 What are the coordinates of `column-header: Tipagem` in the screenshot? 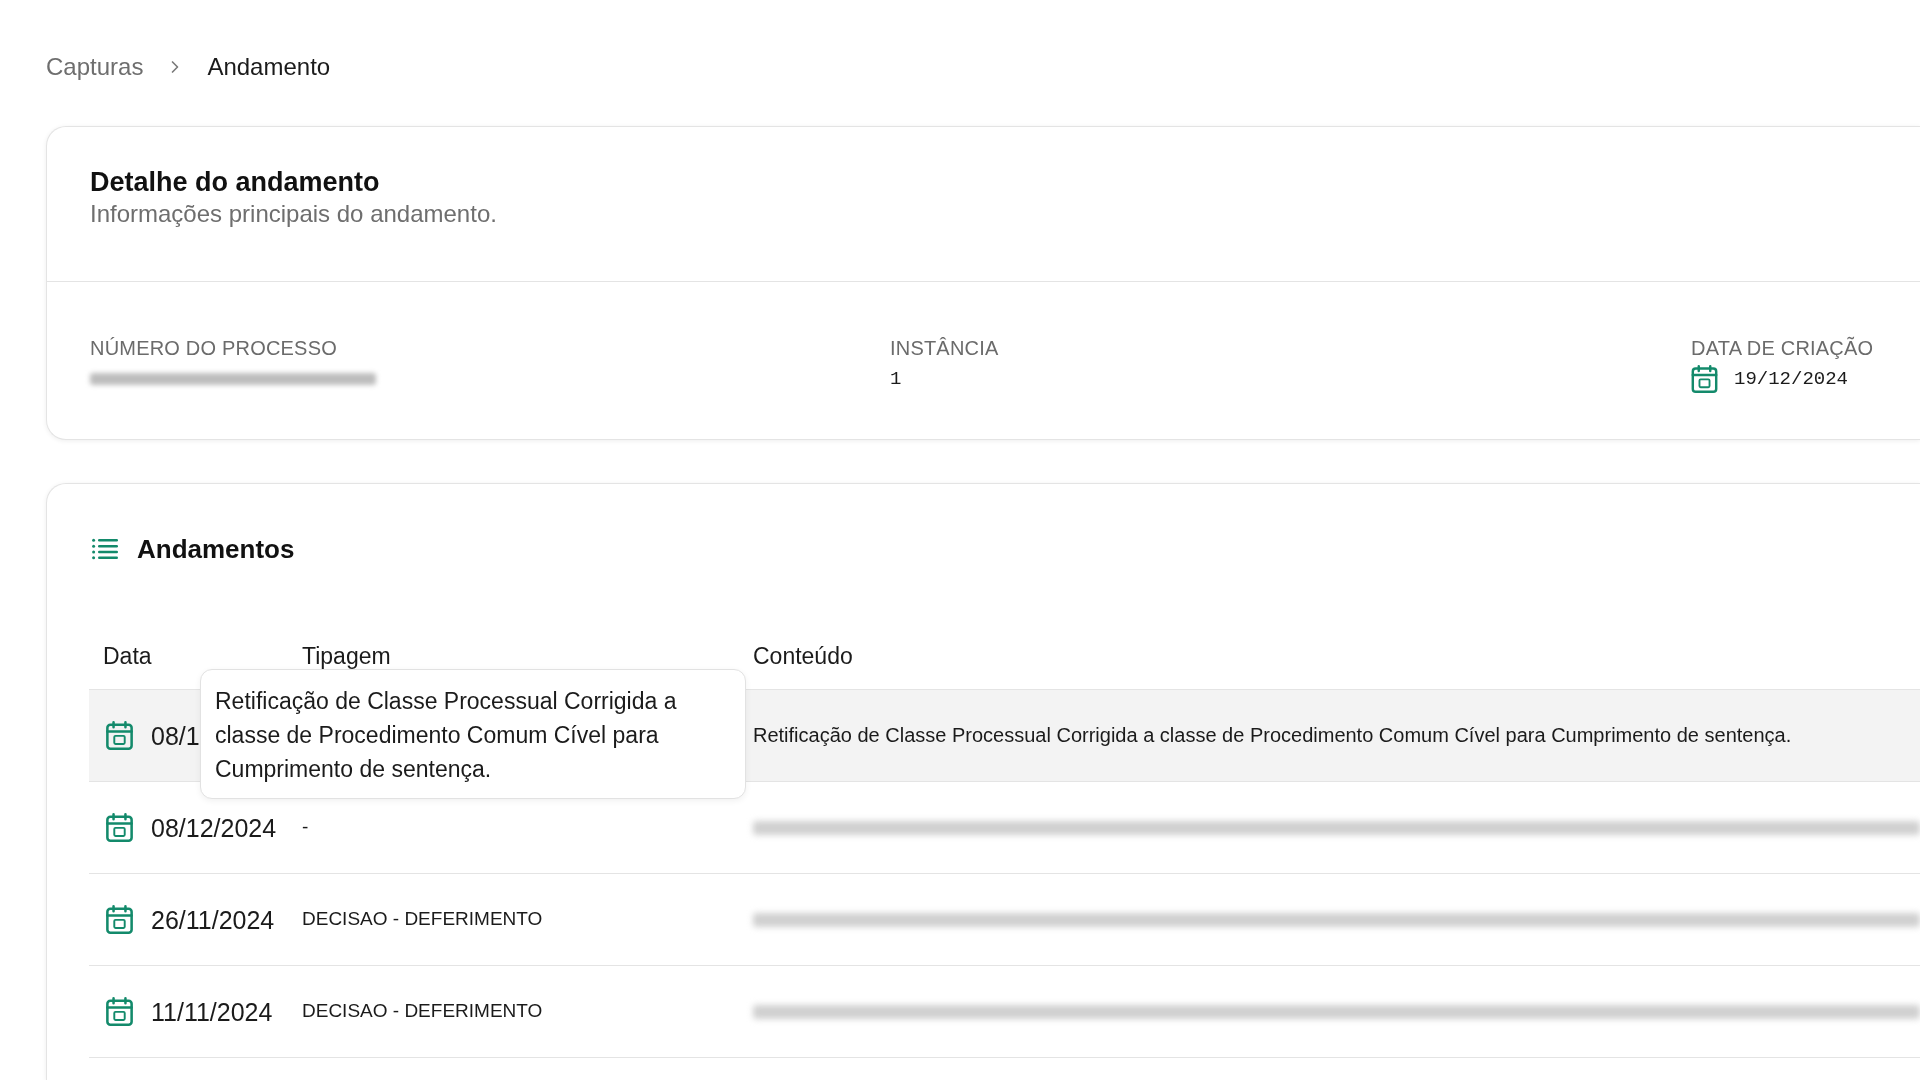 It's located at (346, 655).